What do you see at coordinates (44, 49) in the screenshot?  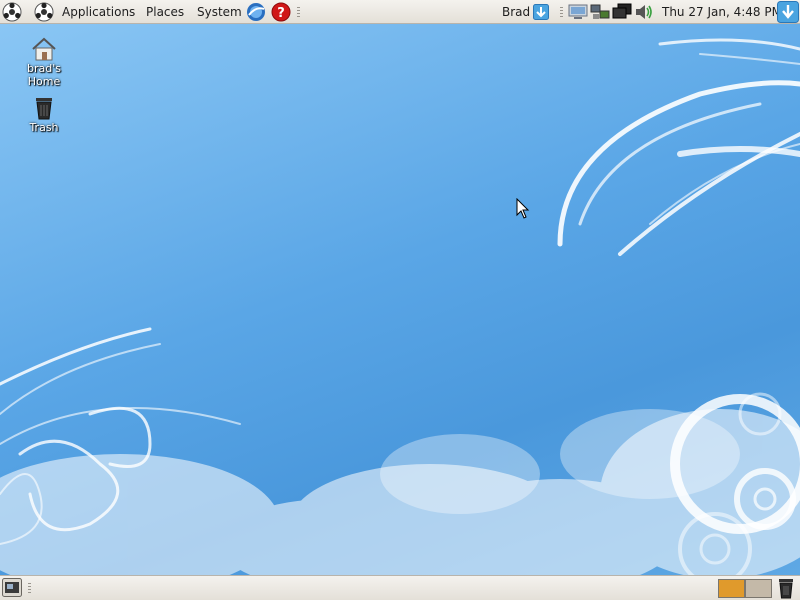 I see `home-folder-icon` at bounding box center [44, 49].